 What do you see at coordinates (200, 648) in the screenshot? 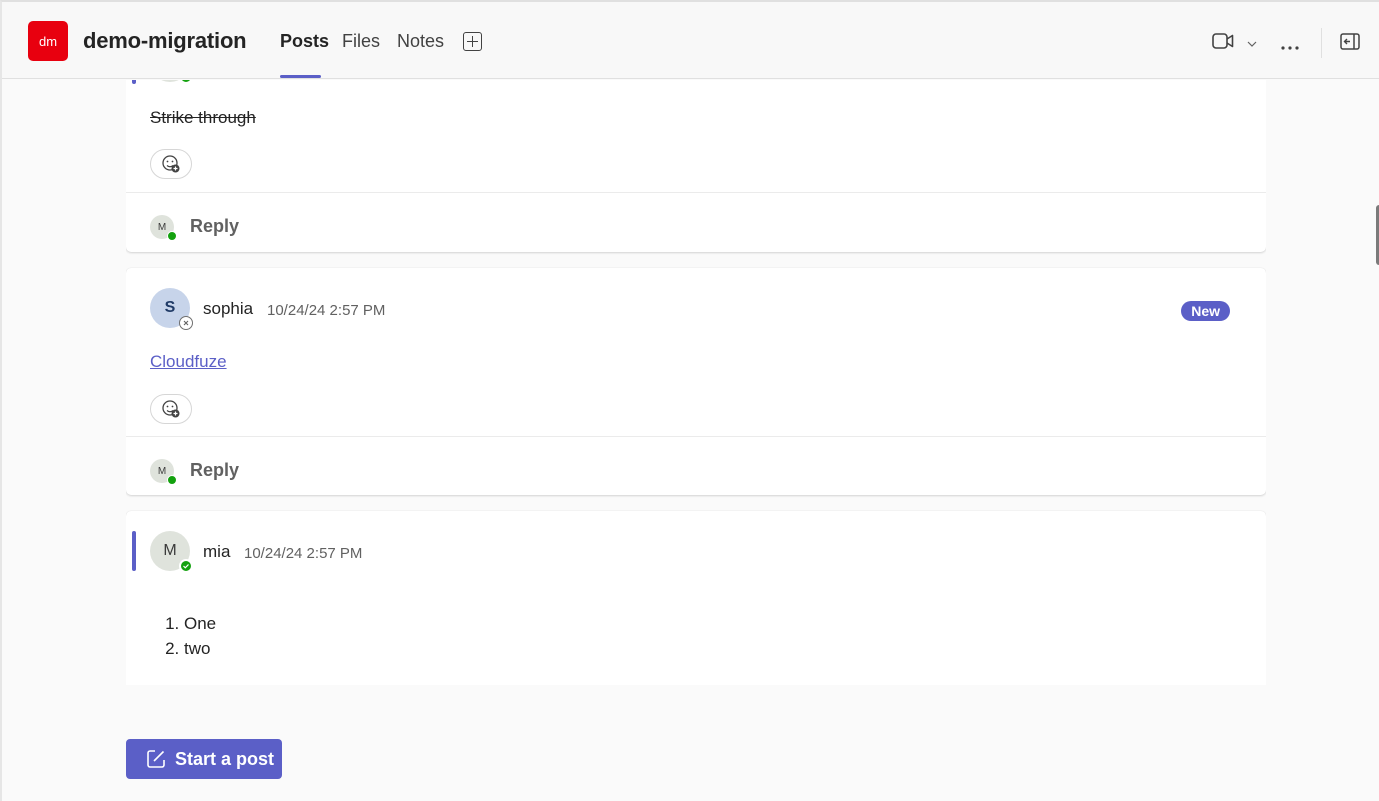
I see `list-item: two` at bounding box center [200, 648].